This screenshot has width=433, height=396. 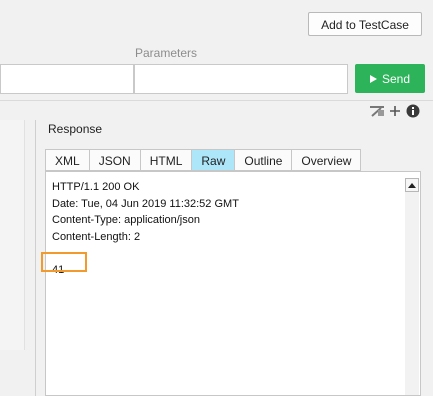 I want to click on plus-icon, so click(x=395, y=112).